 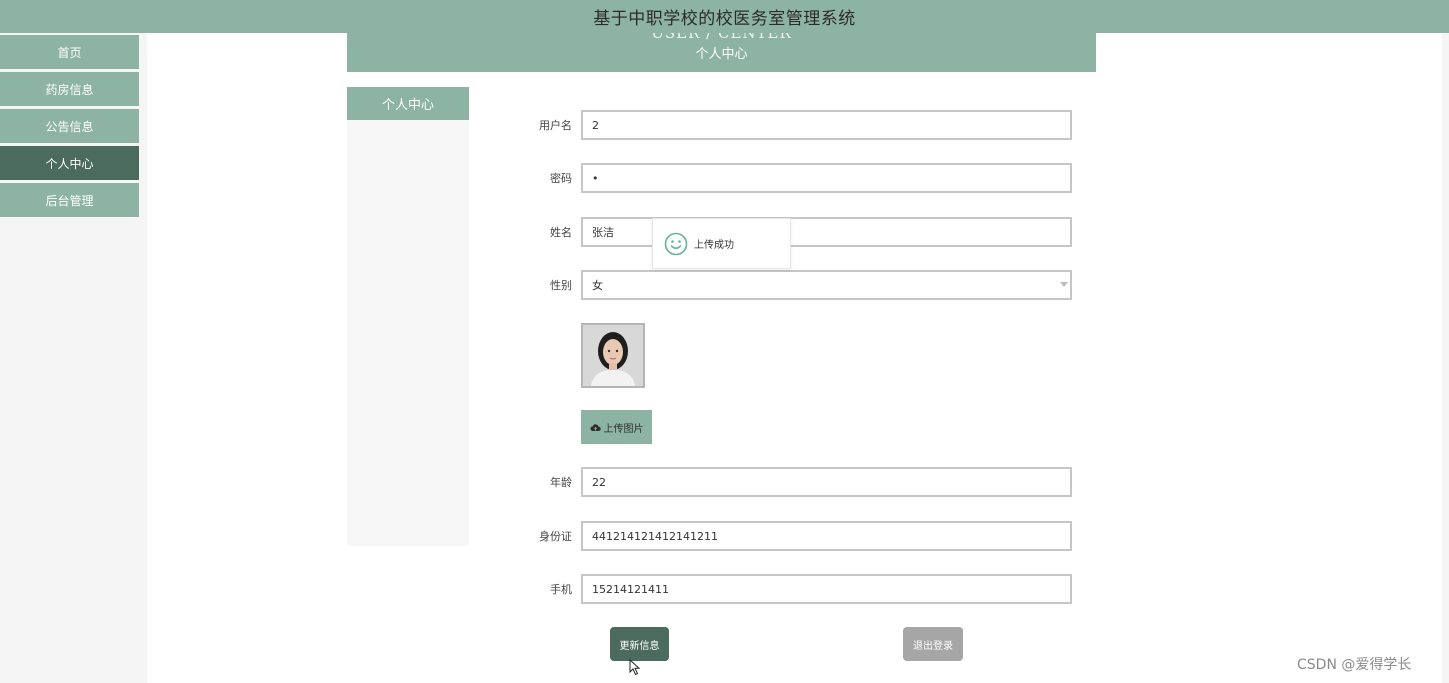 I want to click on sidebar-item-announcements: 公告信息, so click(x=69, y=126).